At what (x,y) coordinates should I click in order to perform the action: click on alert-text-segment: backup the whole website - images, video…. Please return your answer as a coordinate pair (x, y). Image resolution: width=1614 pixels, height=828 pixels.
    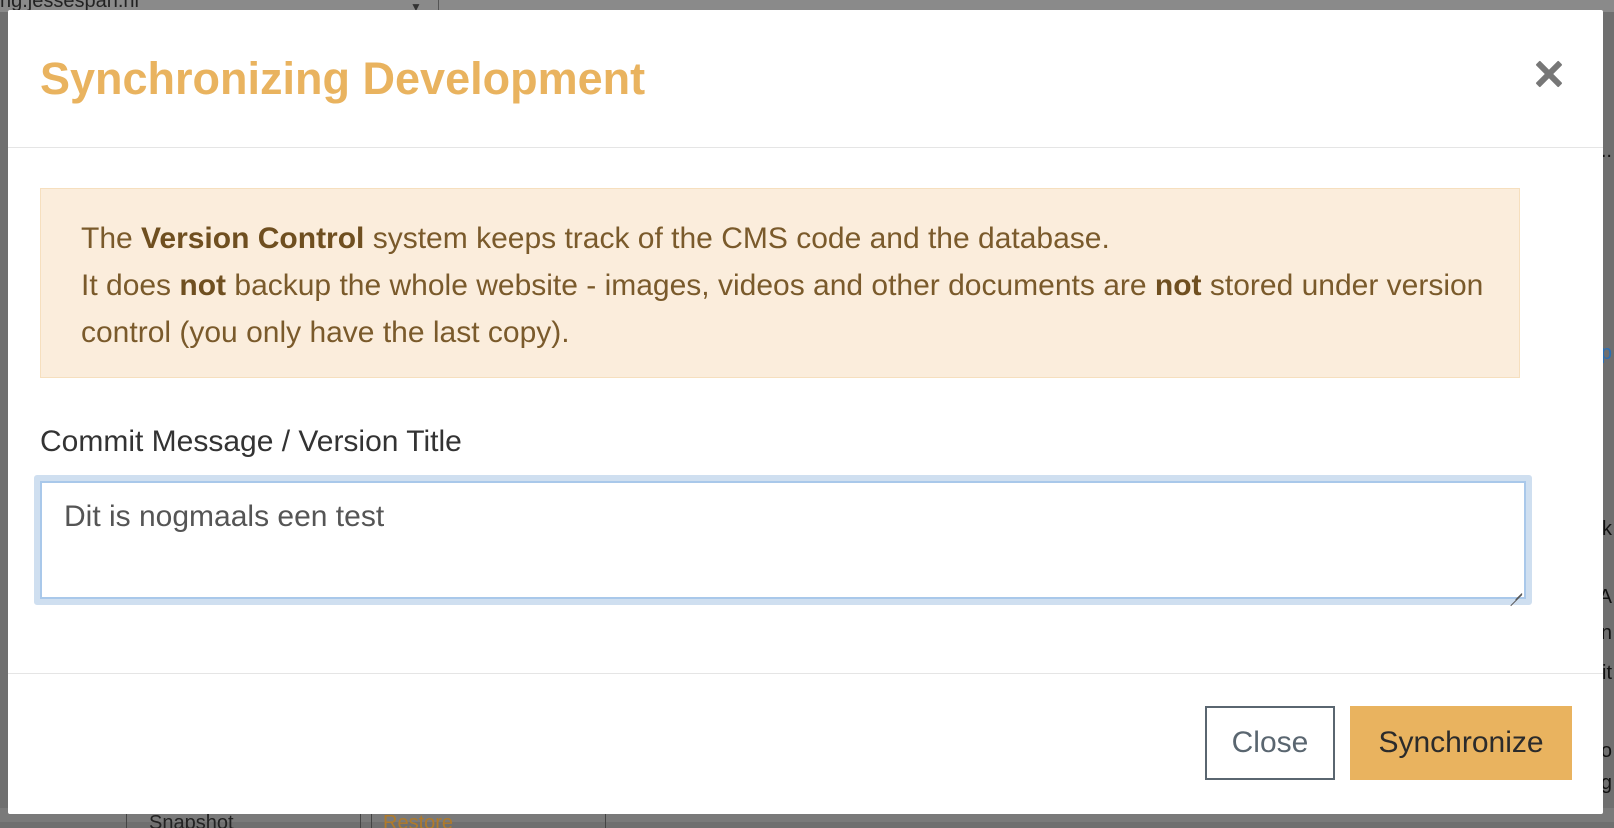
    Looking at the image, I should click on (690, 285).